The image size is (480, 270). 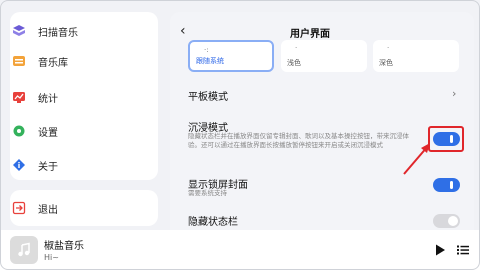 What do you see at coordinates (35, 131) in the screenshot?
I see `sidebar-item-settings: 设置` at bounding box center [35, 131].